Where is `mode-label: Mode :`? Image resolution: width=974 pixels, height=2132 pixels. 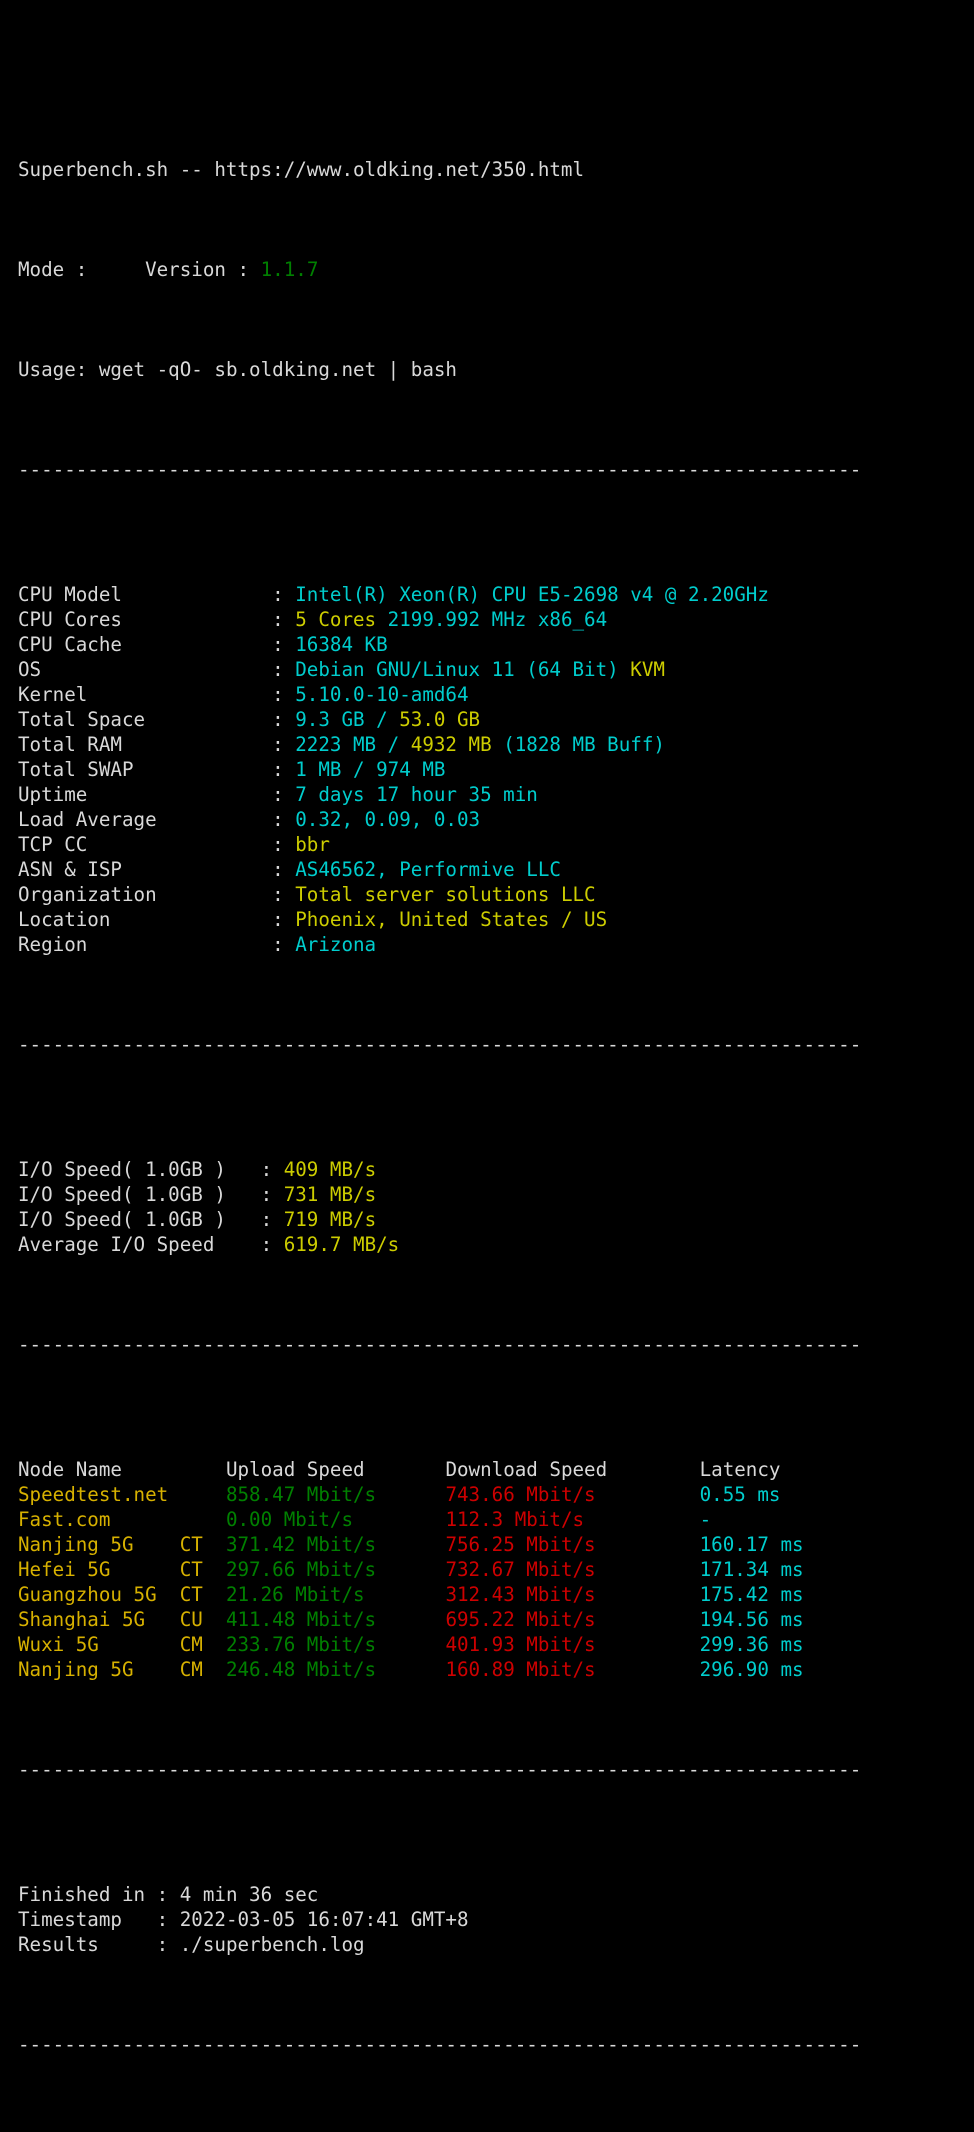
mode-label: Mode : is located at coordinates (58, 269).